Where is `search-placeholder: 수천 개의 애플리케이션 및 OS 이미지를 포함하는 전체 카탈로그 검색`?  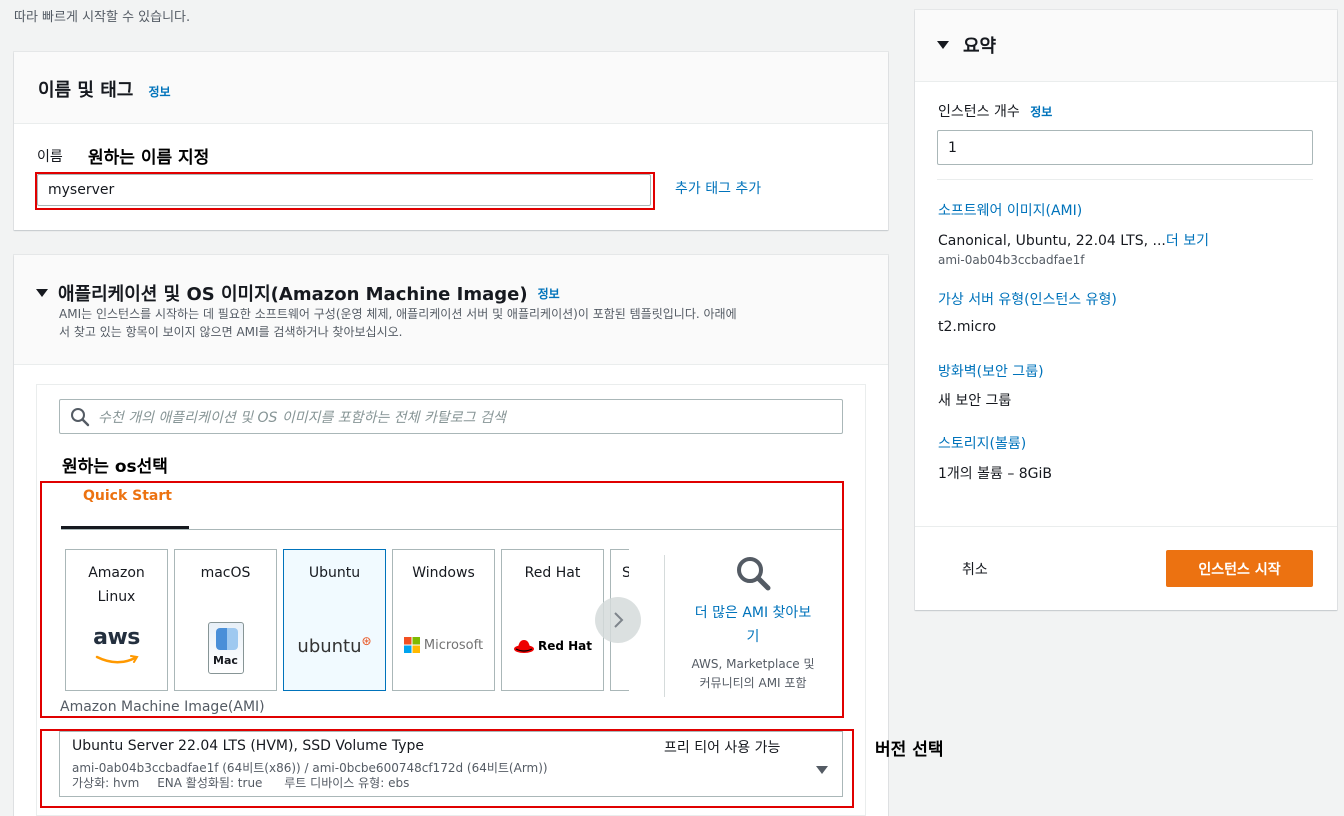 search-placeholder: 수천 개의 애플리케이션 및 OS 이미지를 포함하는 전체 카탈로그 검색 is located at coordinates (302, 417).